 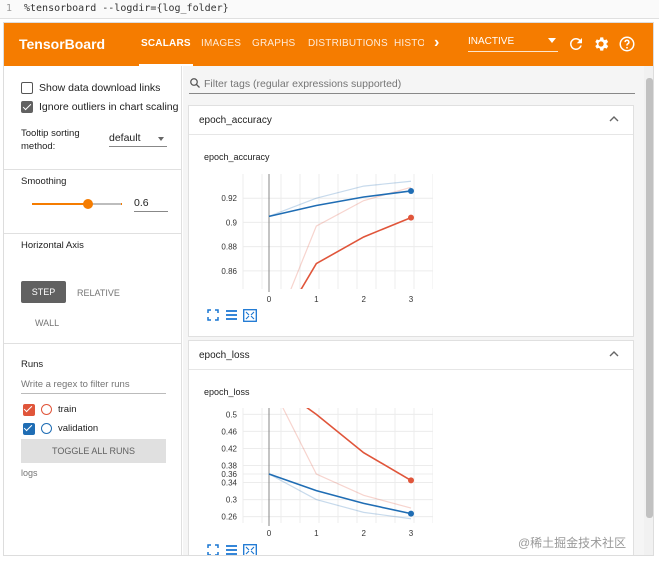 I want to click on horizontal-axis-label: Horizontal Axis, so click(x=52, y=245).